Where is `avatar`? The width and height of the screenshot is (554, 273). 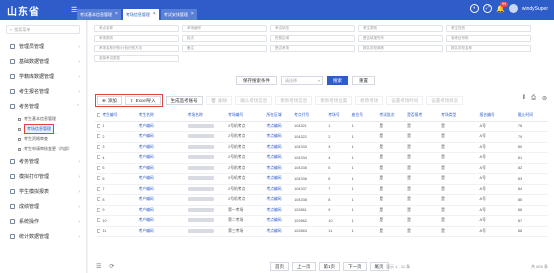 avatar is located at coordinates (513, 8).